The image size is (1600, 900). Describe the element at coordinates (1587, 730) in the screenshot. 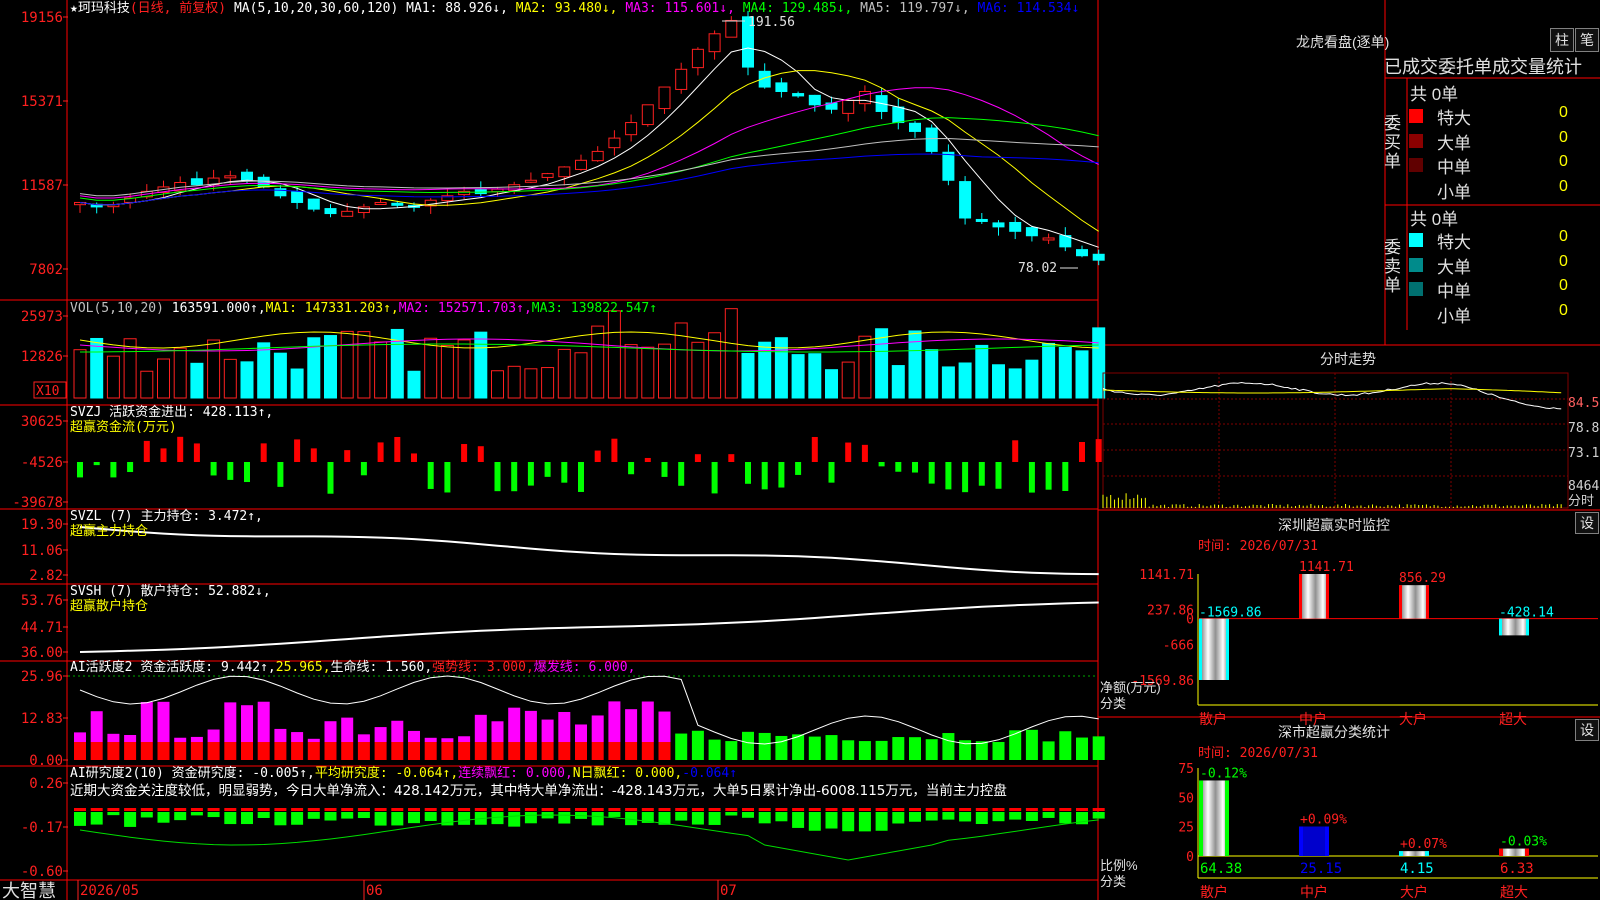

I see `classify-settings-button: 设` at that location.